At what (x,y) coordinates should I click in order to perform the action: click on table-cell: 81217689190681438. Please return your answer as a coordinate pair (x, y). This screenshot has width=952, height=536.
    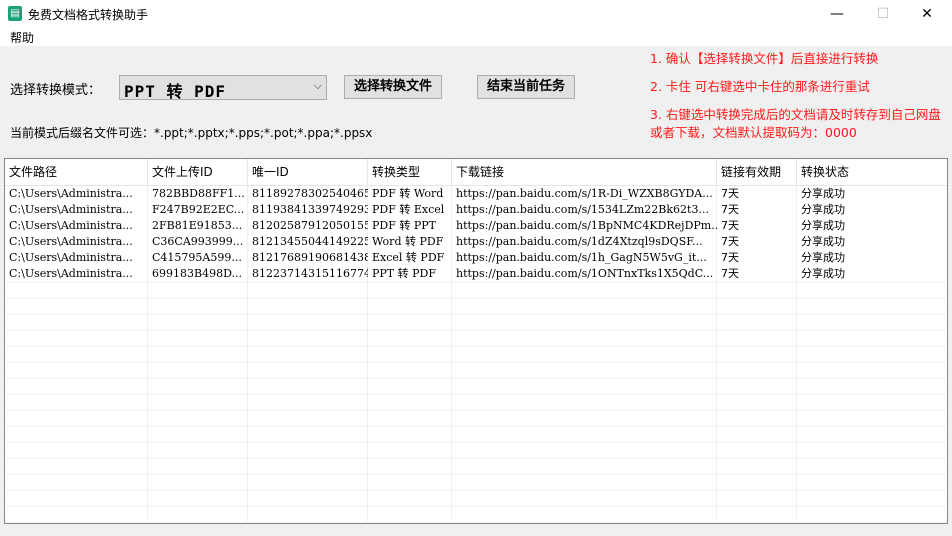
    Looking at the image, I should click on (310, 257).